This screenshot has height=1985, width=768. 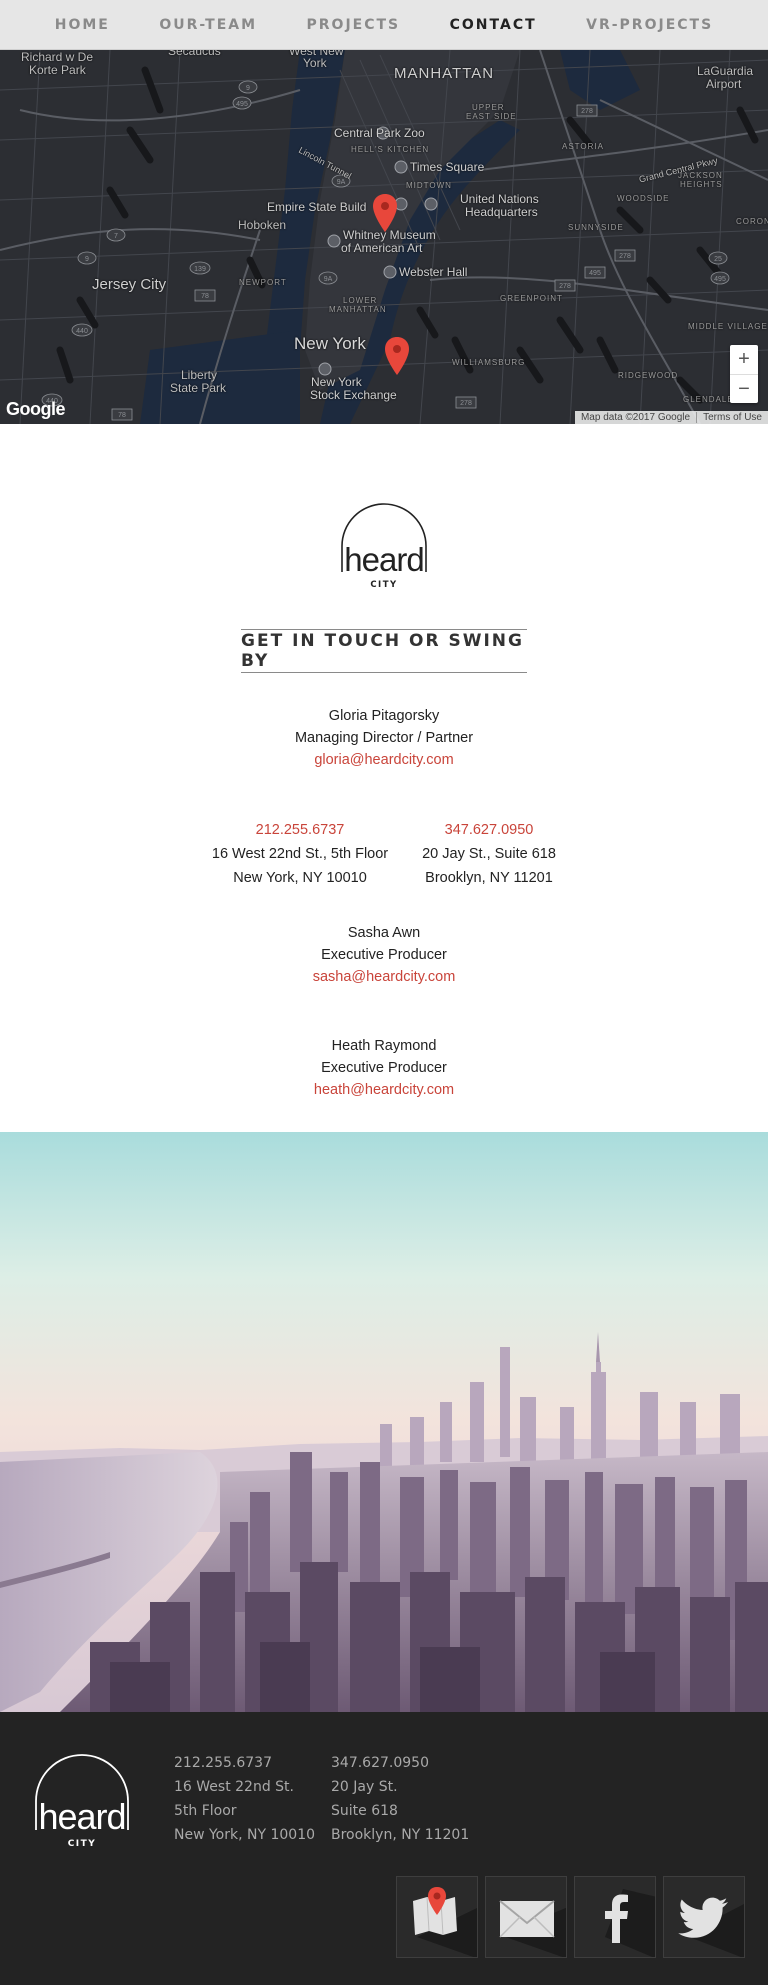 I want to click on facebook-icon, so click(x=630, y=1923).